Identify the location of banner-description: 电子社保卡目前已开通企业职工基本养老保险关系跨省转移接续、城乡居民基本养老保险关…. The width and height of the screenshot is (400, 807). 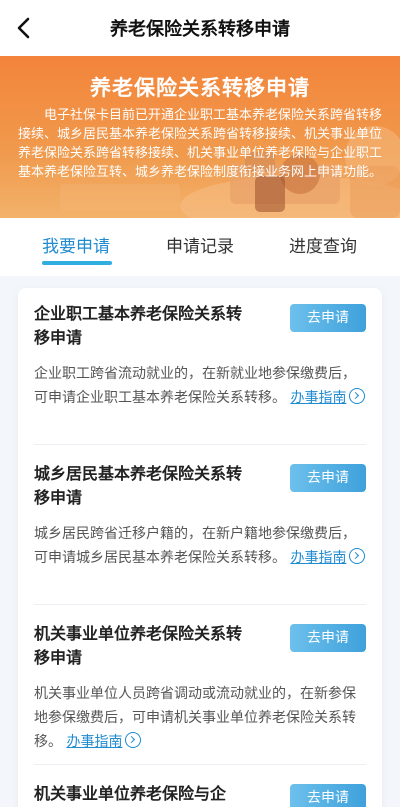
(200, 144).